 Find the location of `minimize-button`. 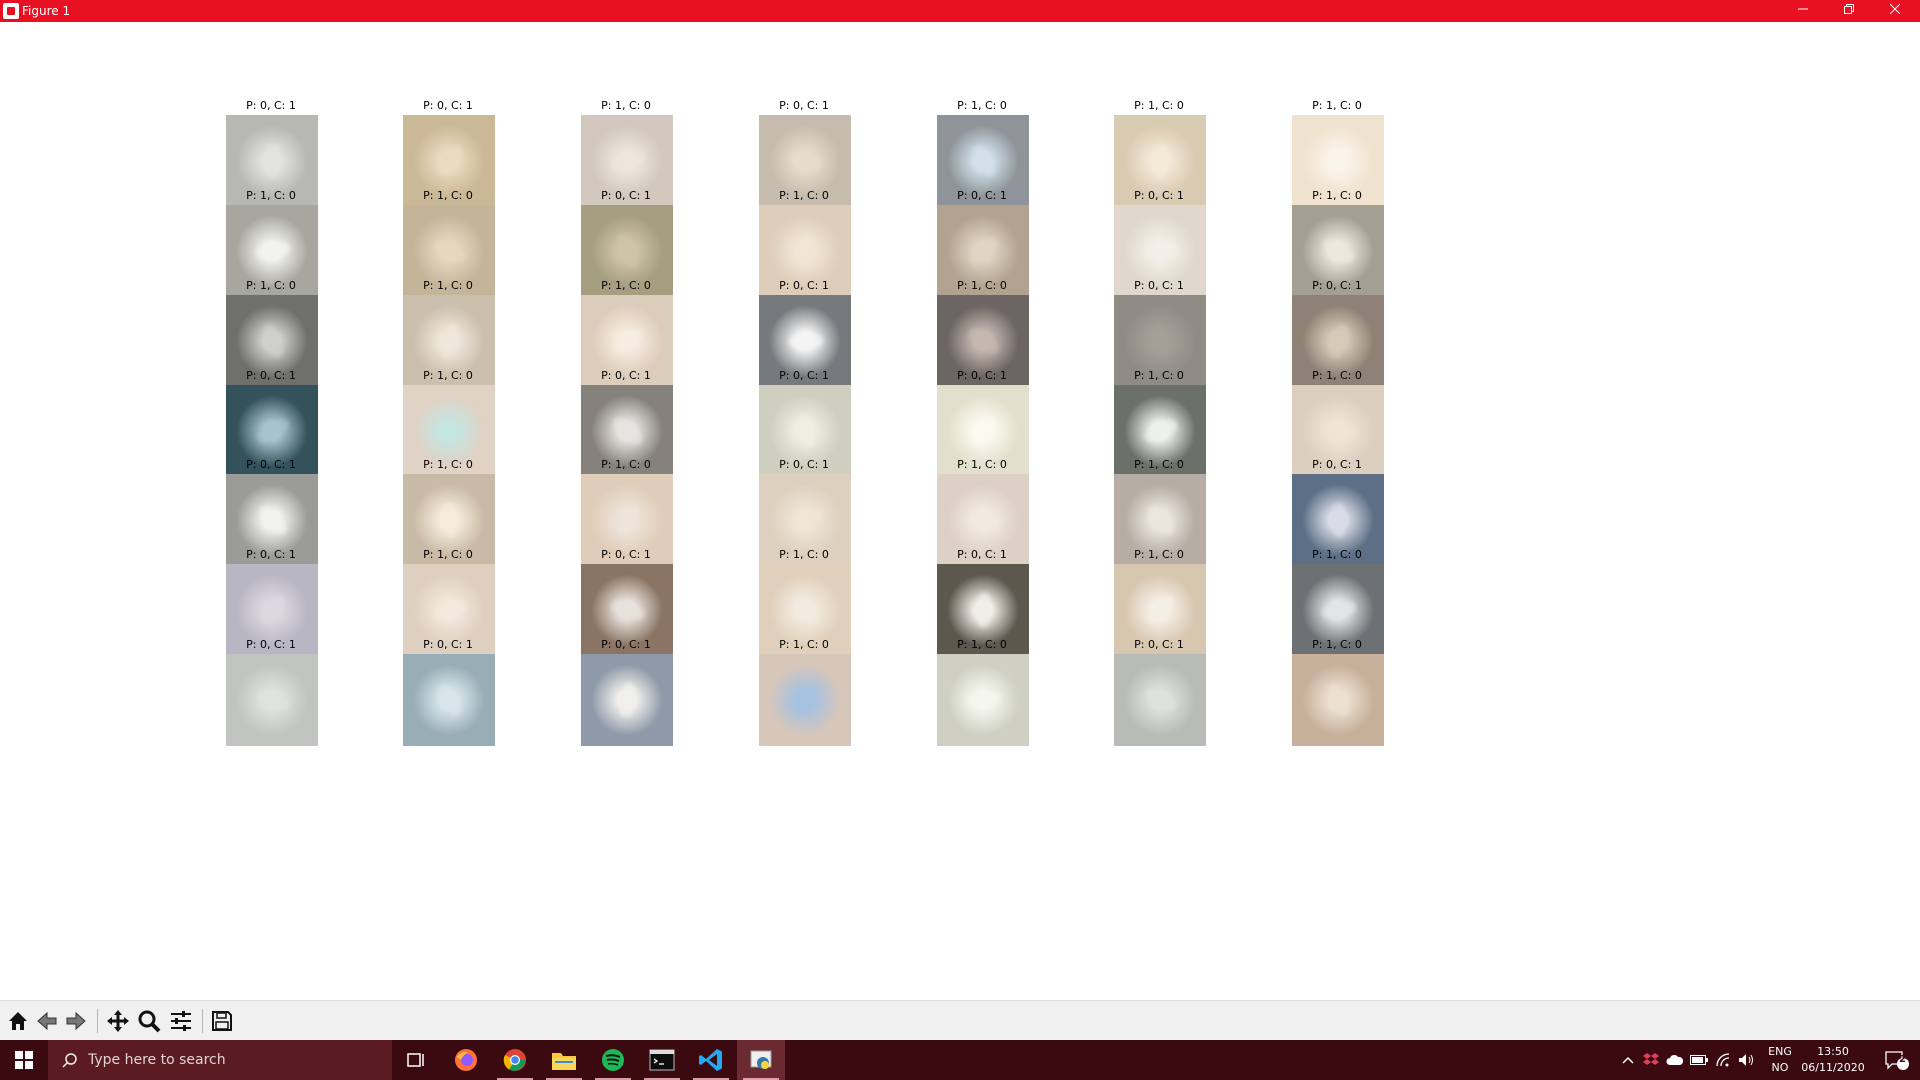

minimize-button is located at coordinates (1803, 11).